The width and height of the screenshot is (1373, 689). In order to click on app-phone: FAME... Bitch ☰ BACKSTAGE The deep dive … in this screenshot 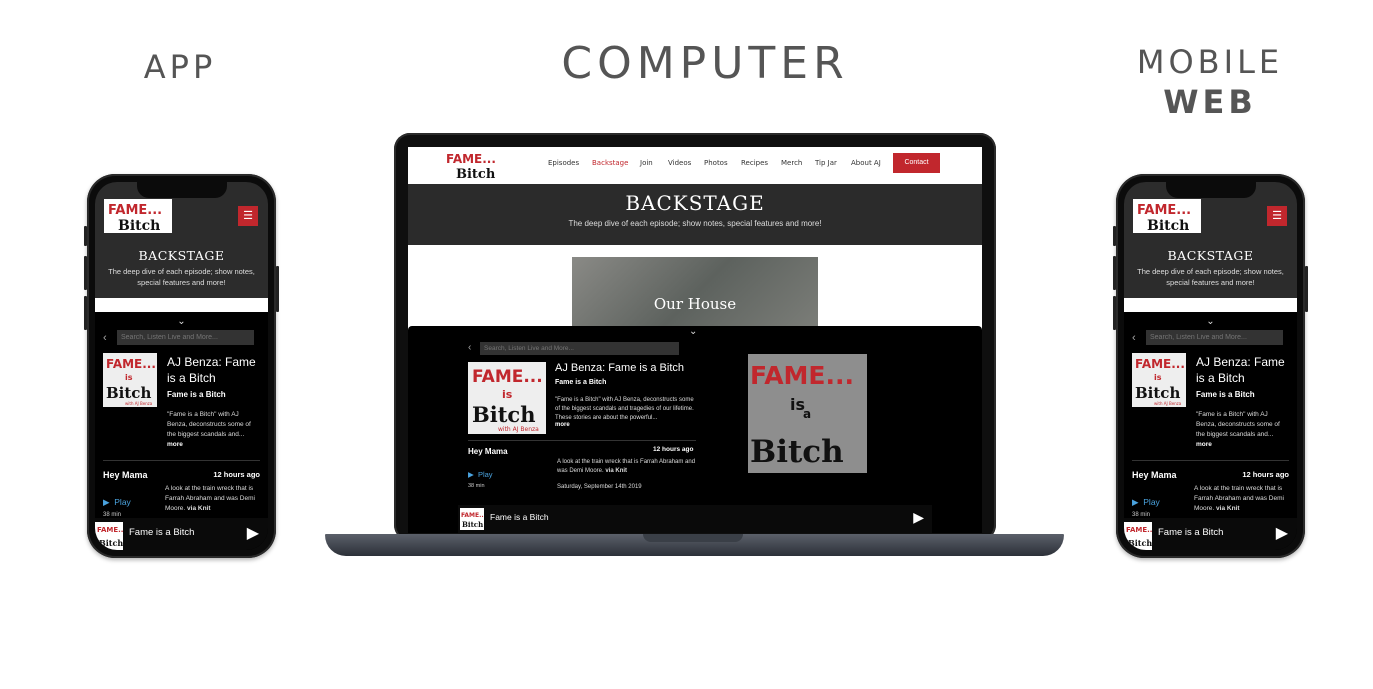, I will do `click(181, 366)`.